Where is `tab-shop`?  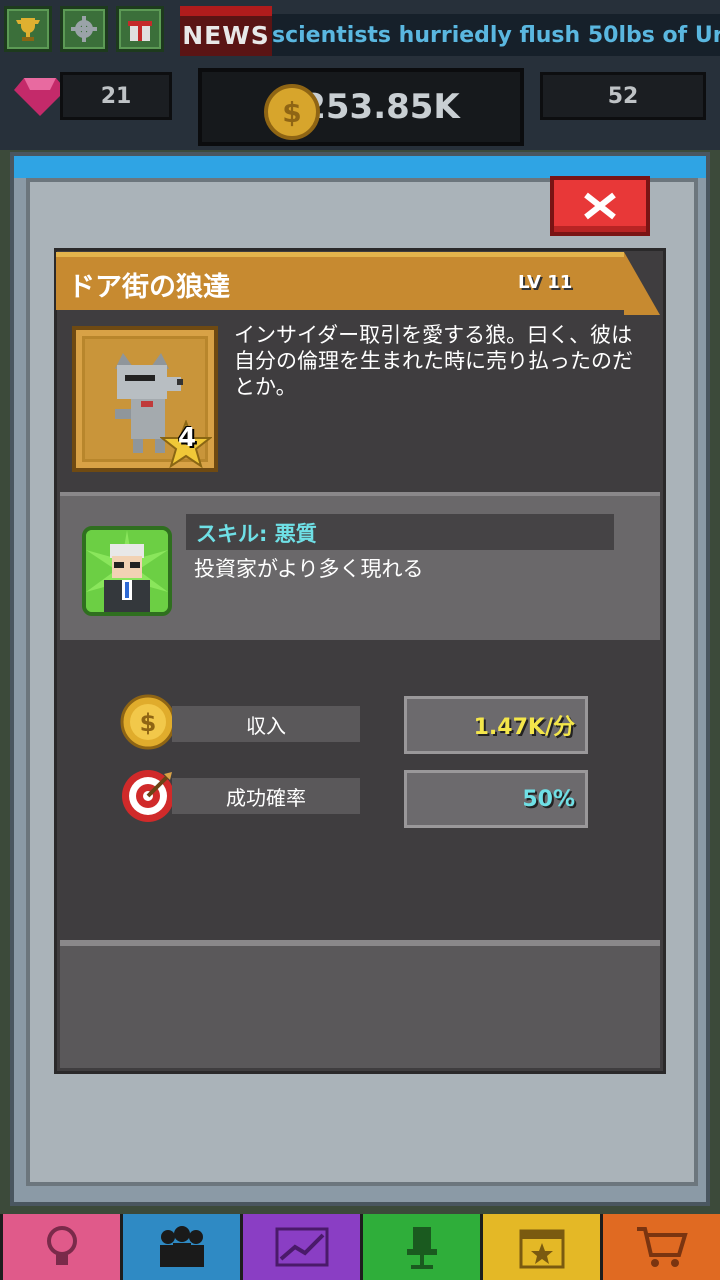
tab-shop is located at coordinates (660, 1247).